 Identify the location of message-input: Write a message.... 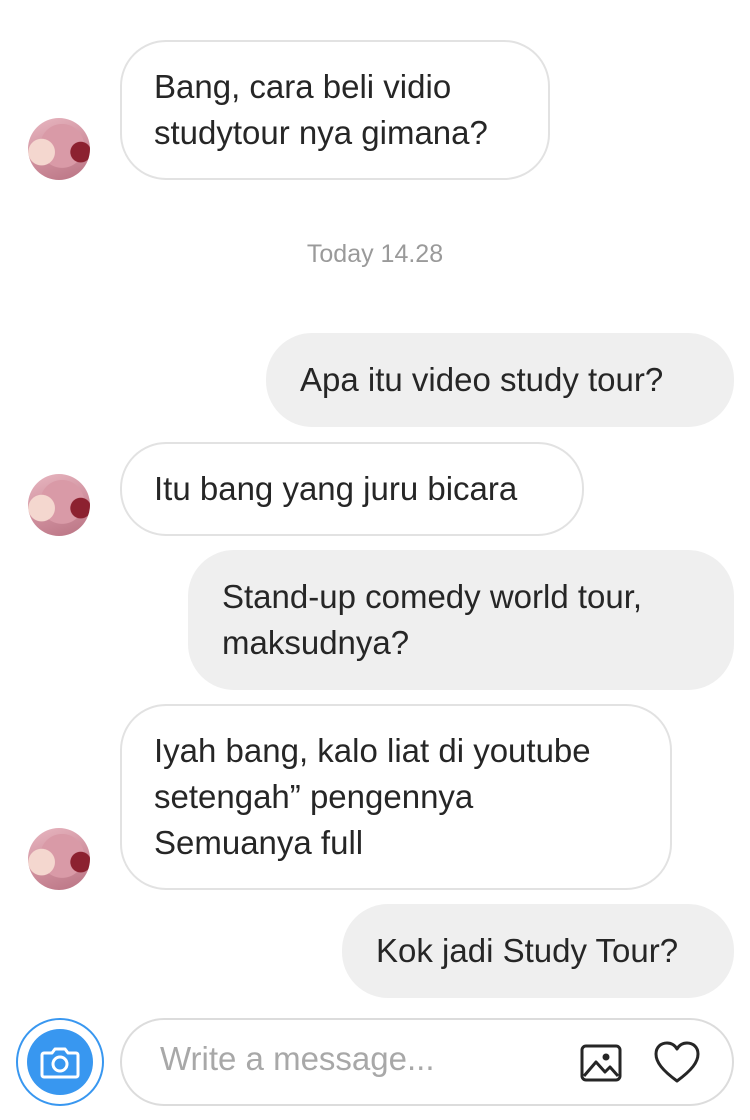
(297, 1059).